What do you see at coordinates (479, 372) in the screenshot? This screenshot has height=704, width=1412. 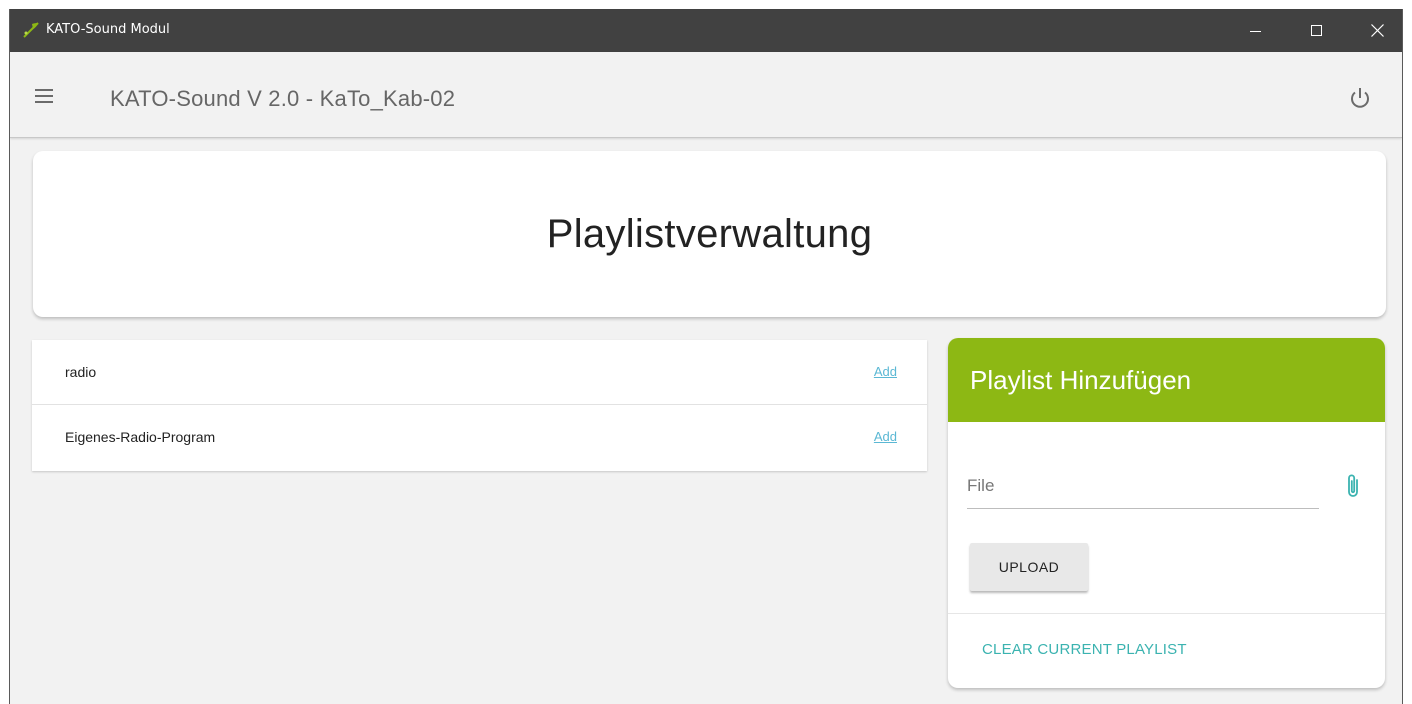 I see `list-item: radio Add` at bounding box center [479, 372].